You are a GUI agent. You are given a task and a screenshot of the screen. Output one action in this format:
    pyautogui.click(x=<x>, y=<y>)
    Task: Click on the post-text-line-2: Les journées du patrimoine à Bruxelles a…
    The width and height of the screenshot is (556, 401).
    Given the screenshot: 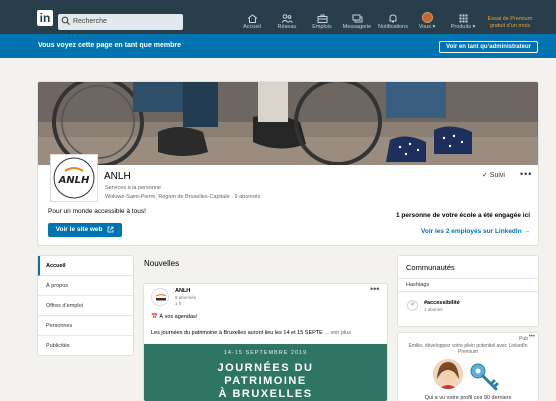 What is the action you would take?
    pyautogui.click(x=251, y=333)
    